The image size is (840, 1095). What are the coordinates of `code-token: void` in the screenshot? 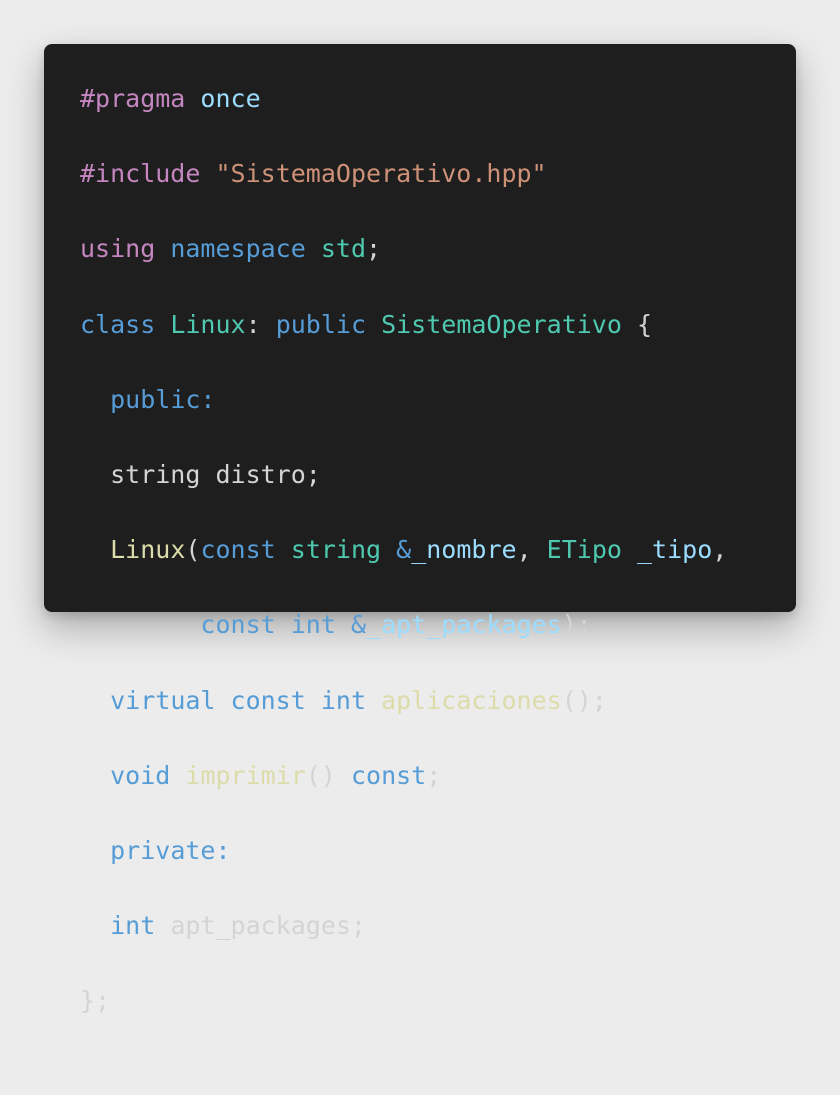 It's located at (140, 775).